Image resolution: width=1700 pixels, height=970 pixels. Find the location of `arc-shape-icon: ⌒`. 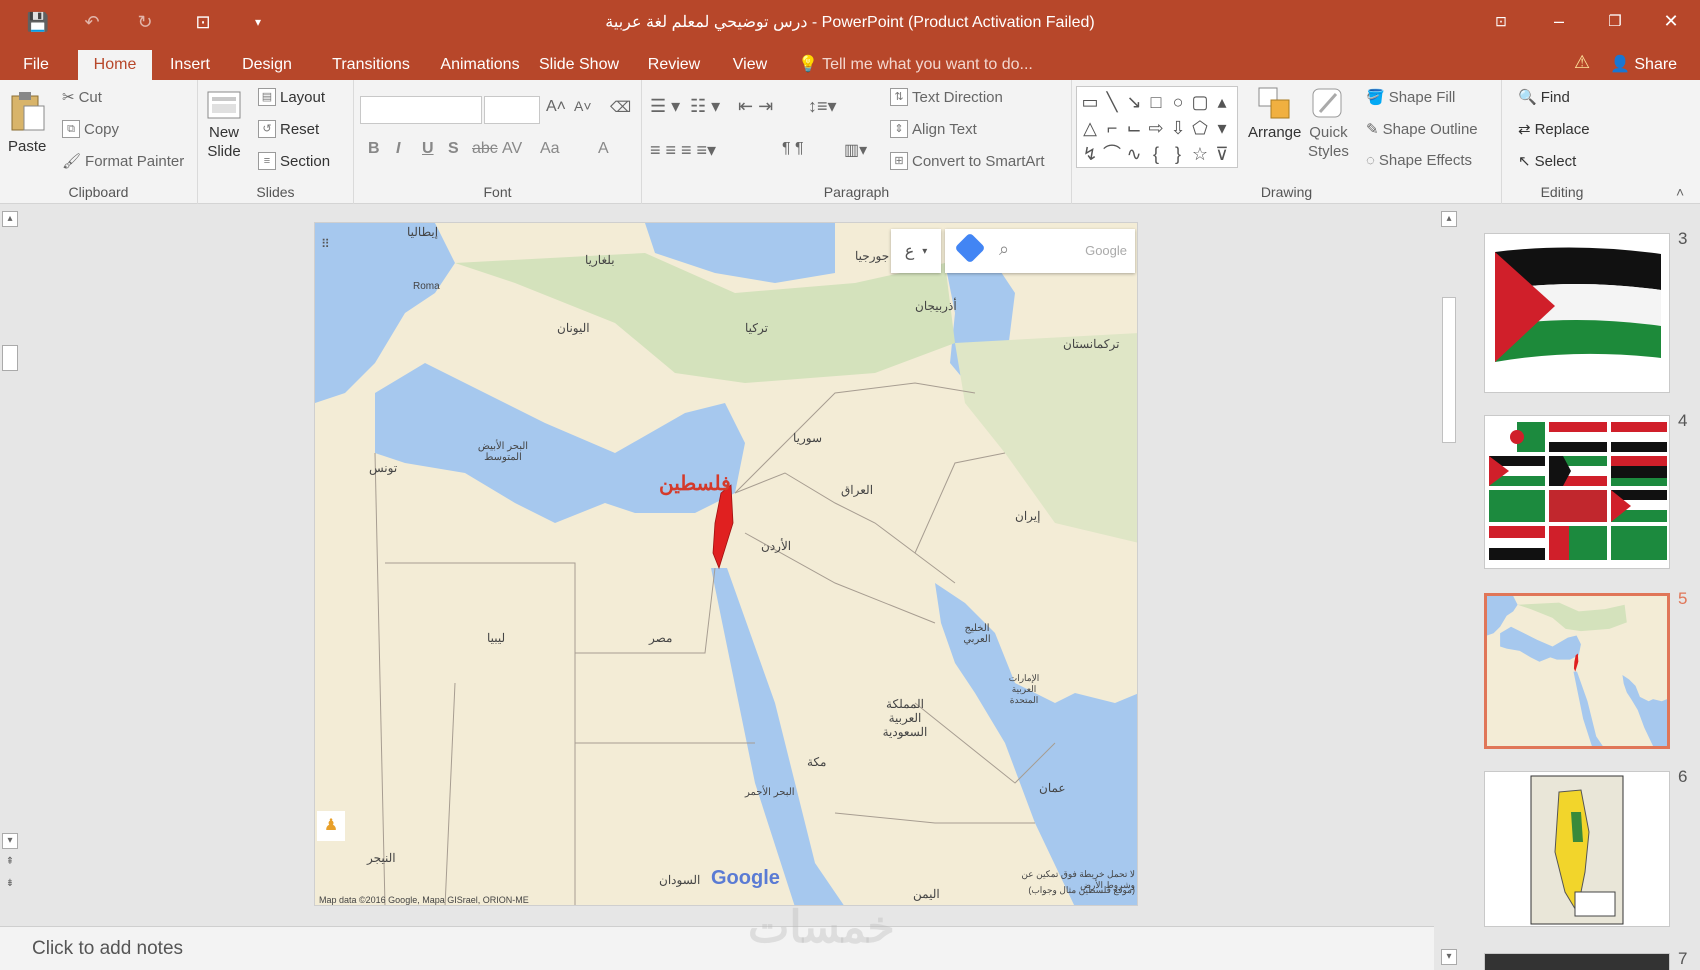

arc-shape-icon: ⌒ is located at coordinates (1112, 154).